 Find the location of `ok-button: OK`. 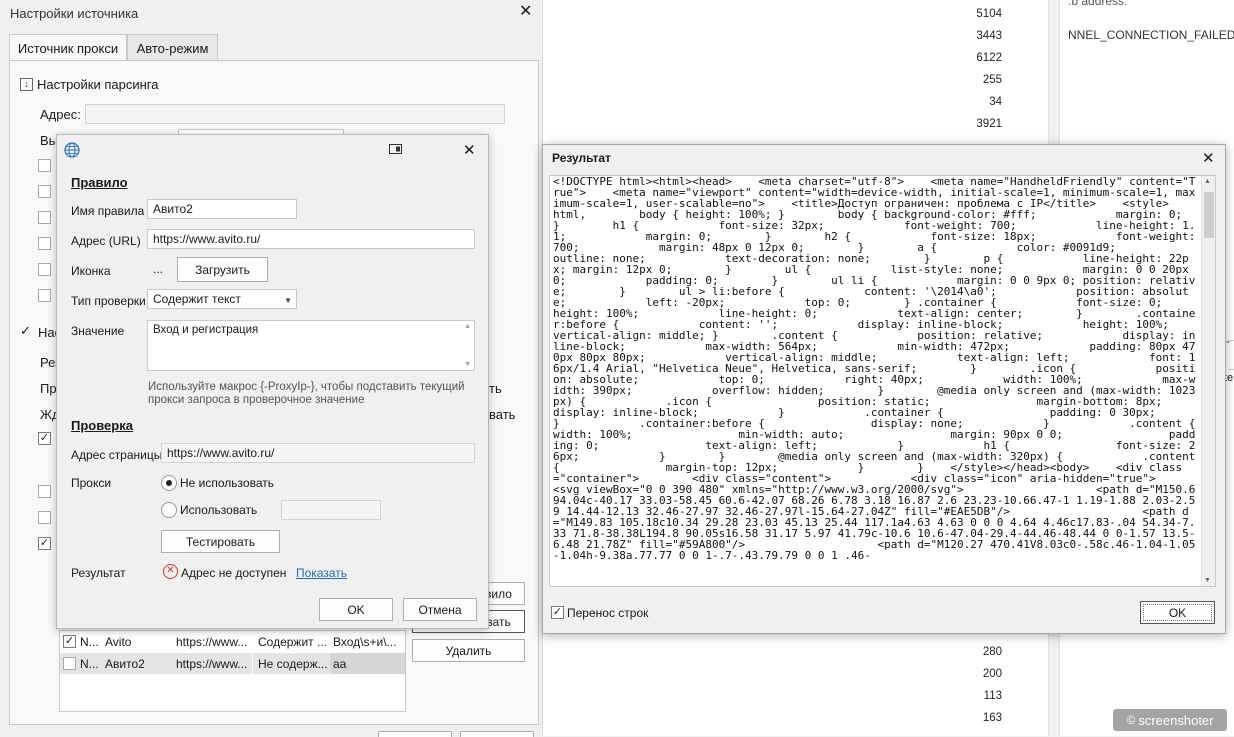

ok-button: OK is located at coordinates (356, 609).